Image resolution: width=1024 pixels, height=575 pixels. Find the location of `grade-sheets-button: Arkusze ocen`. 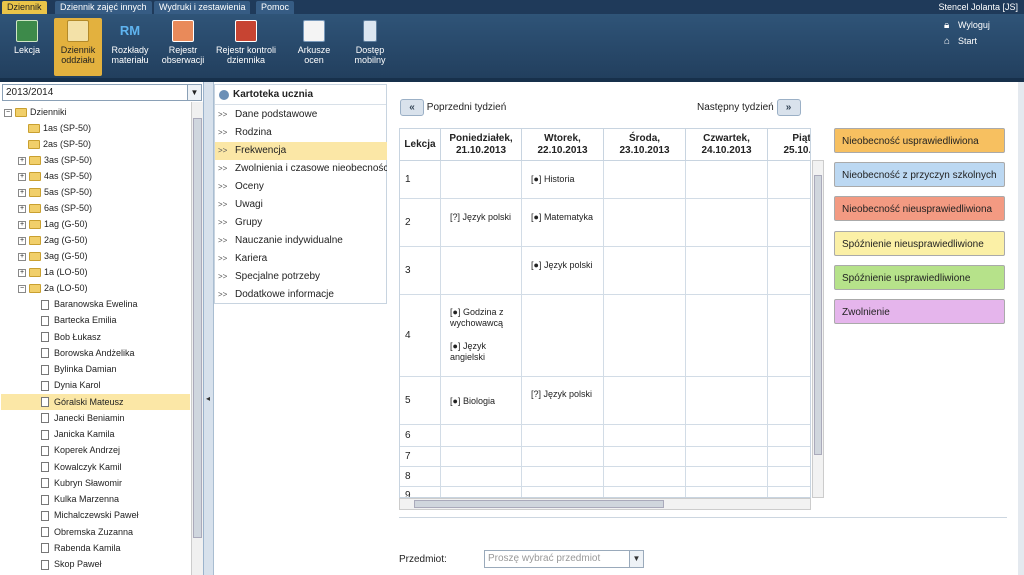

grade-sheets-button: Arkusze ocen is located at coordinates (314, 47).